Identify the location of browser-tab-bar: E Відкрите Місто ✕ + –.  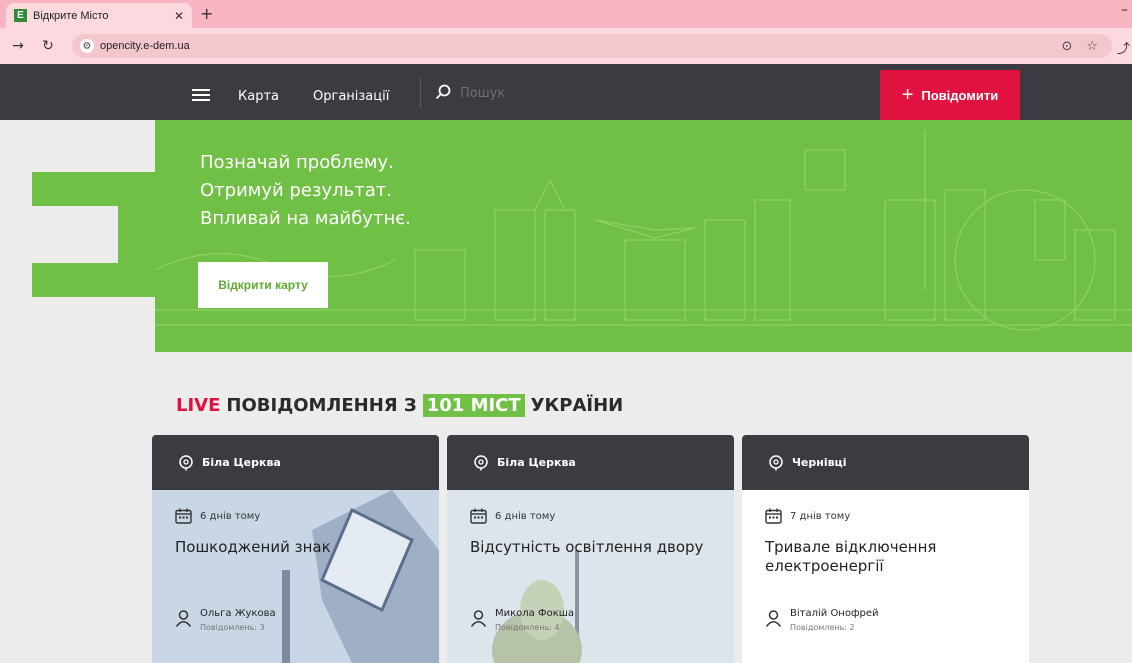
(566, 14).